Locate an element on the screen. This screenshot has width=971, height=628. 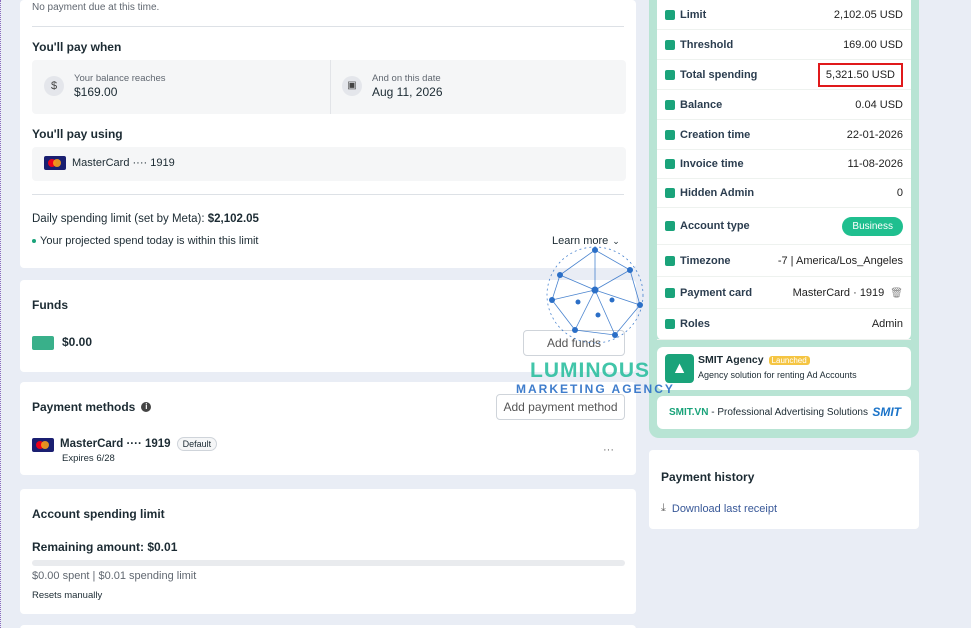
date-label: And on this date is located at coordinates (406, 78).